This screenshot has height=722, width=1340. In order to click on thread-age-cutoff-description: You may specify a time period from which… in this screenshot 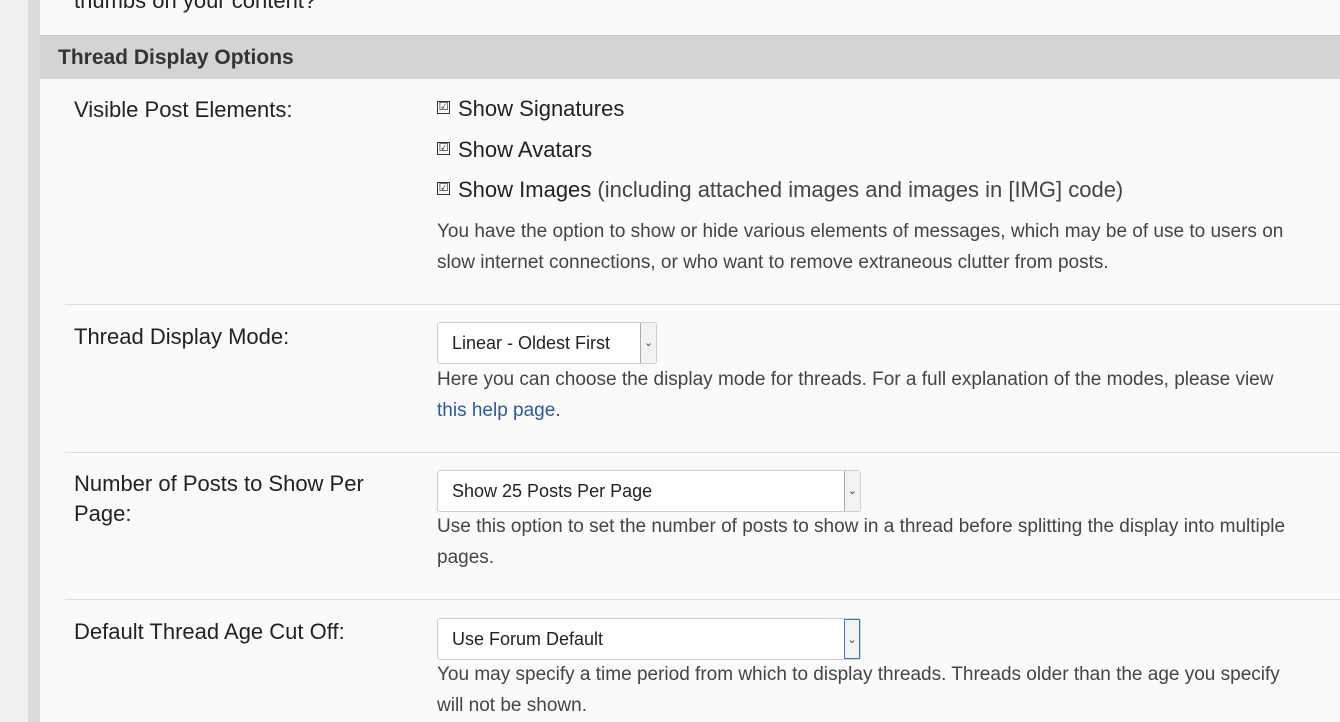, I will do `click(858, 690)`.